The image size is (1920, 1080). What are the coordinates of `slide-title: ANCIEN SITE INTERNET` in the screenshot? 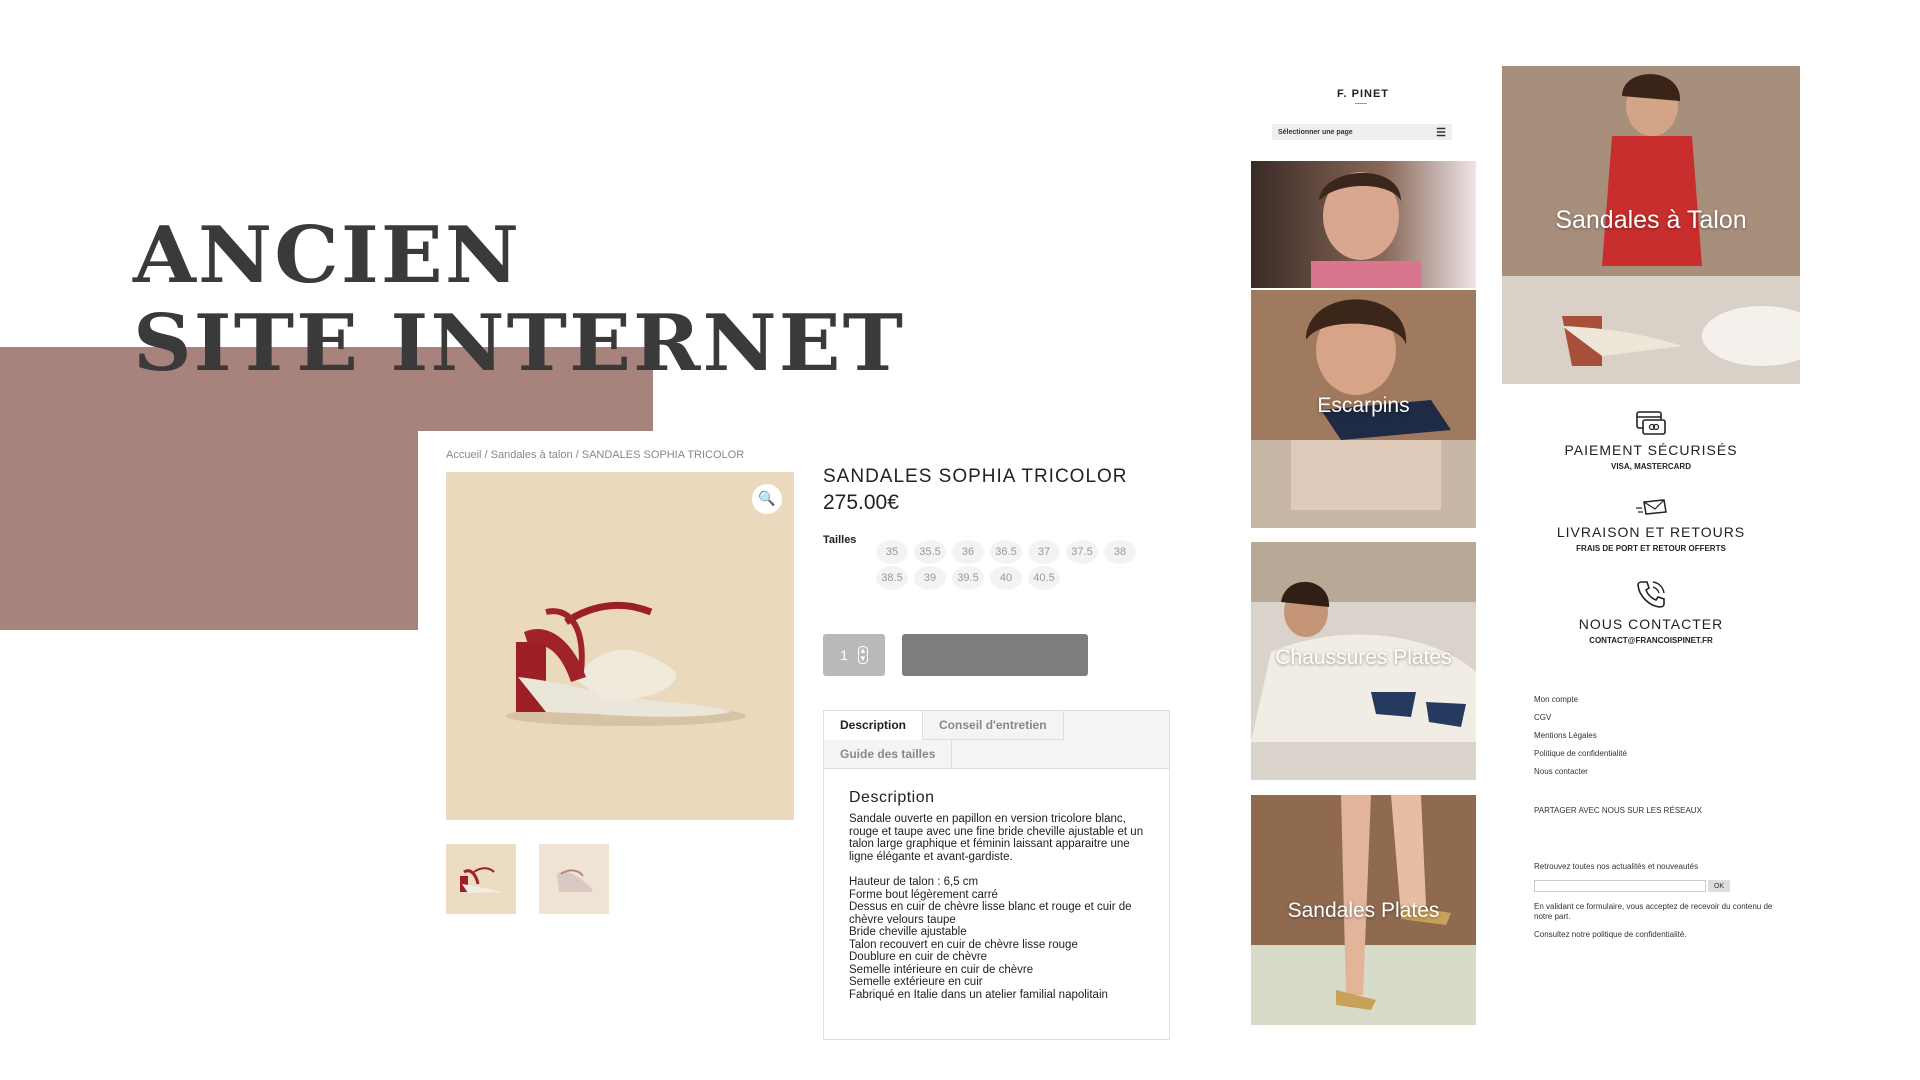 It's located at (519, 300).